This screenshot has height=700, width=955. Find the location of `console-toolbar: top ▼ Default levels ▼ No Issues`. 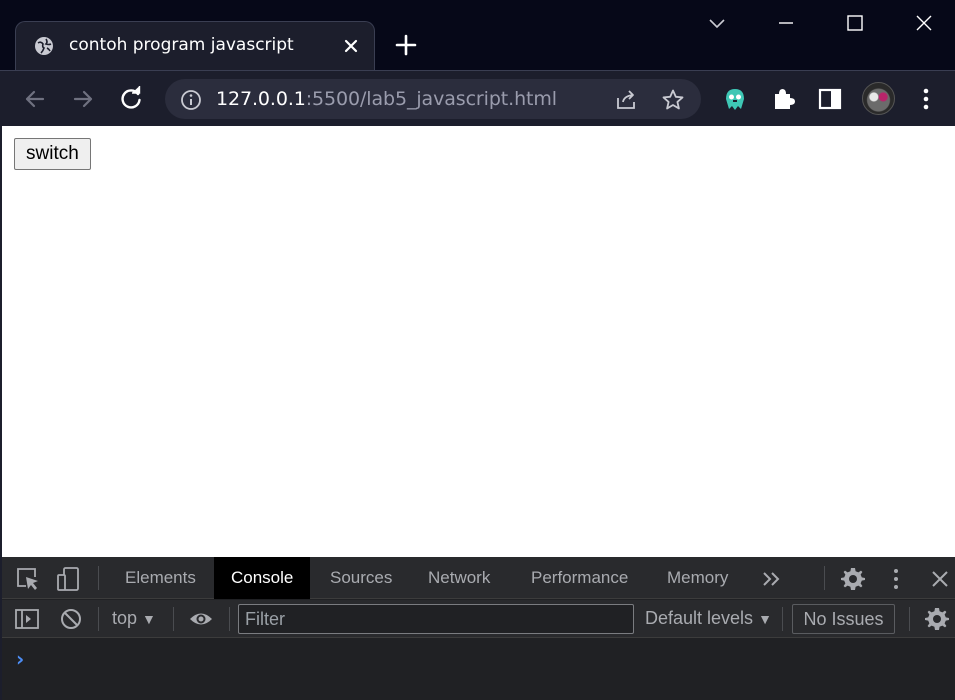

console-toolbar: top ▼ Default levels ▼ No Issues is located at coordinates (478, 619).